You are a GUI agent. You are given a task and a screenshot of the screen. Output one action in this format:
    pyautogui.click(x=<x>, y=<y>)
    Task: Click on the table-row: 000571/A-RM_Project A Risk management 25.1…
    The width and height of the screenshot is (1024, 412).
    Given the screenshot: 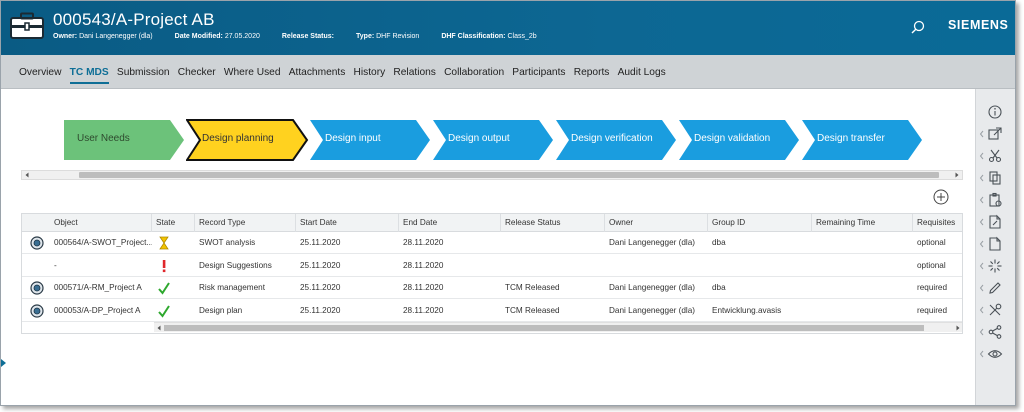 What is the action you would take?
    pyautogui.click(x=492, y=288)
    